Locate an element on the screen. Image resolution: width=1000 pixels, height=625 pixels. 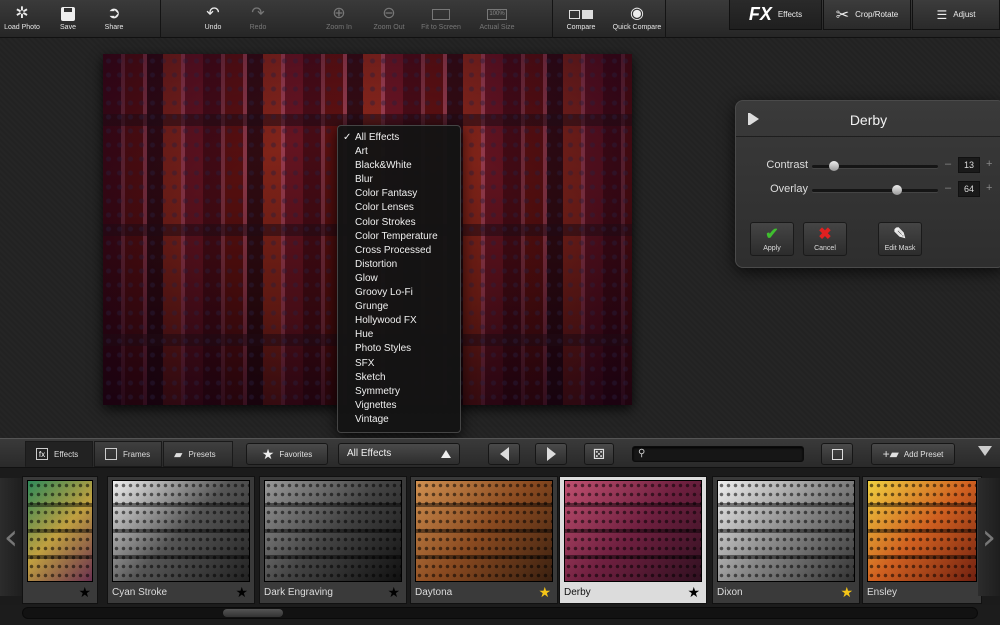
overlay-slider-thumb is located at coordinates (897, 190).